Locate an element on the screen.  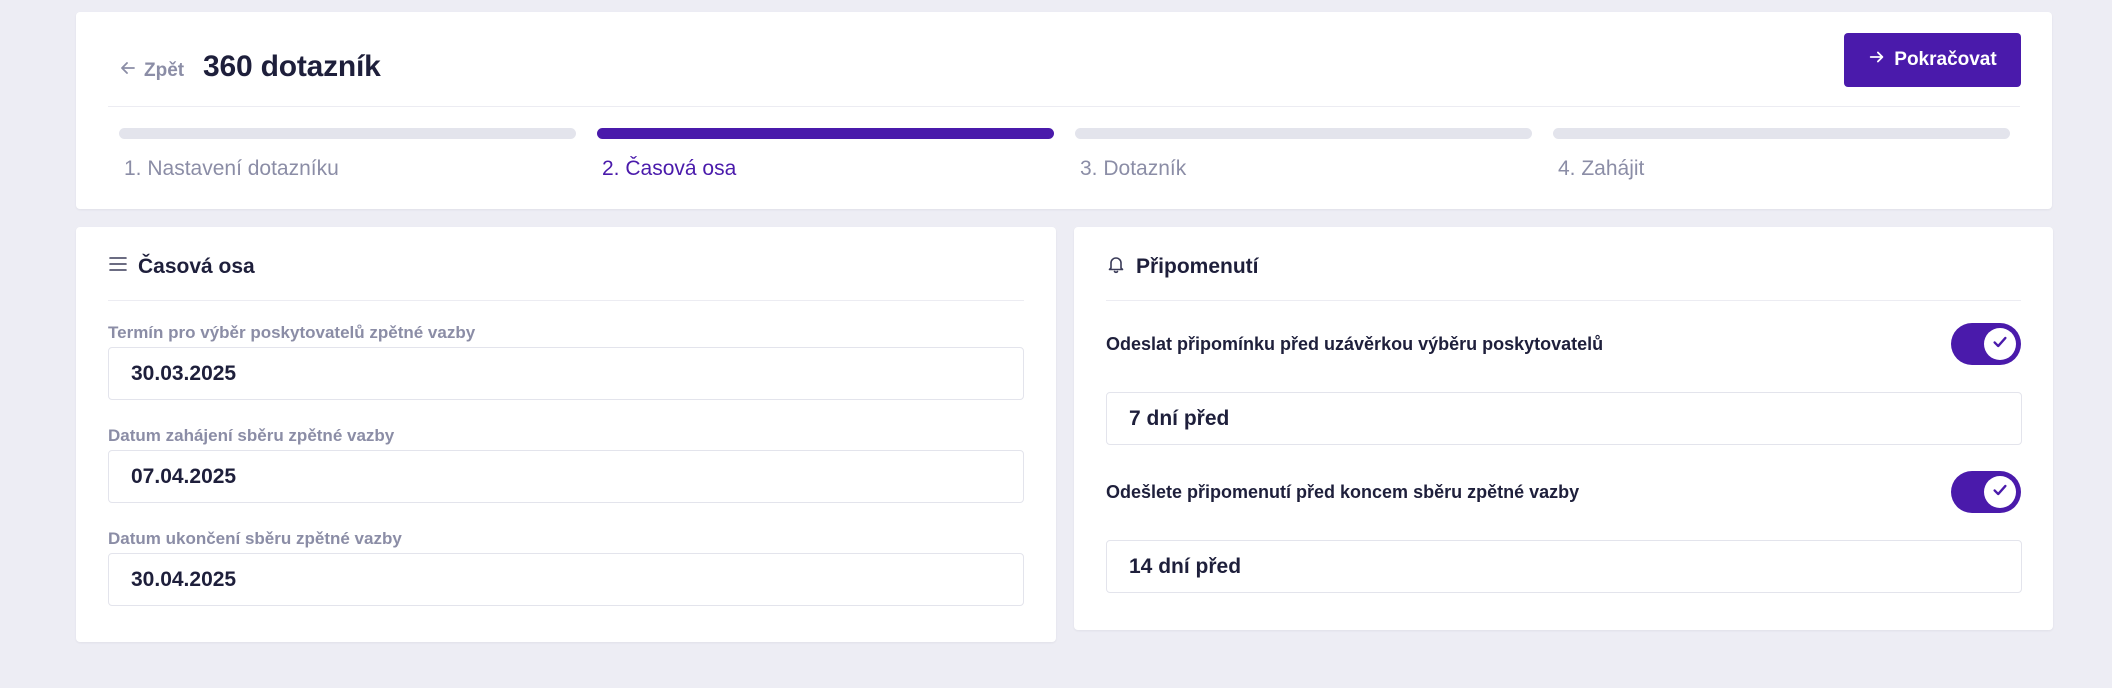
back-link: Zpět is located at coordinates (151, 71).